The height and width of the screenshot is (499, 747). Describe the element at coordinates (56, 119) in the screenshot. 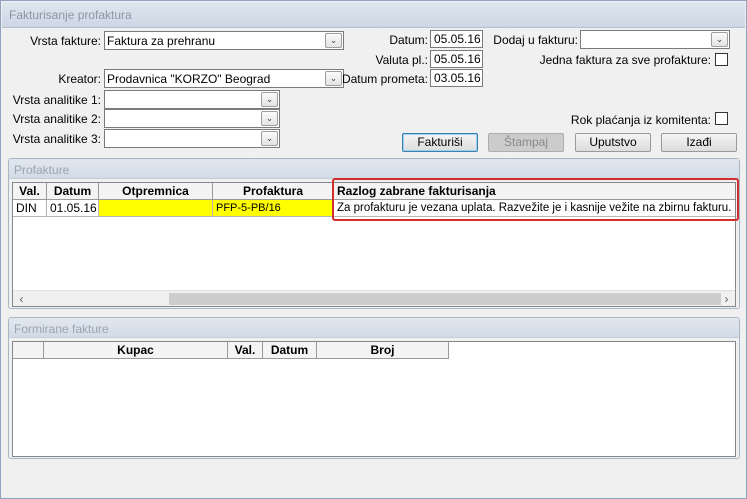

I see `analitika2-label: Vrsta analitike 2:` at that location.